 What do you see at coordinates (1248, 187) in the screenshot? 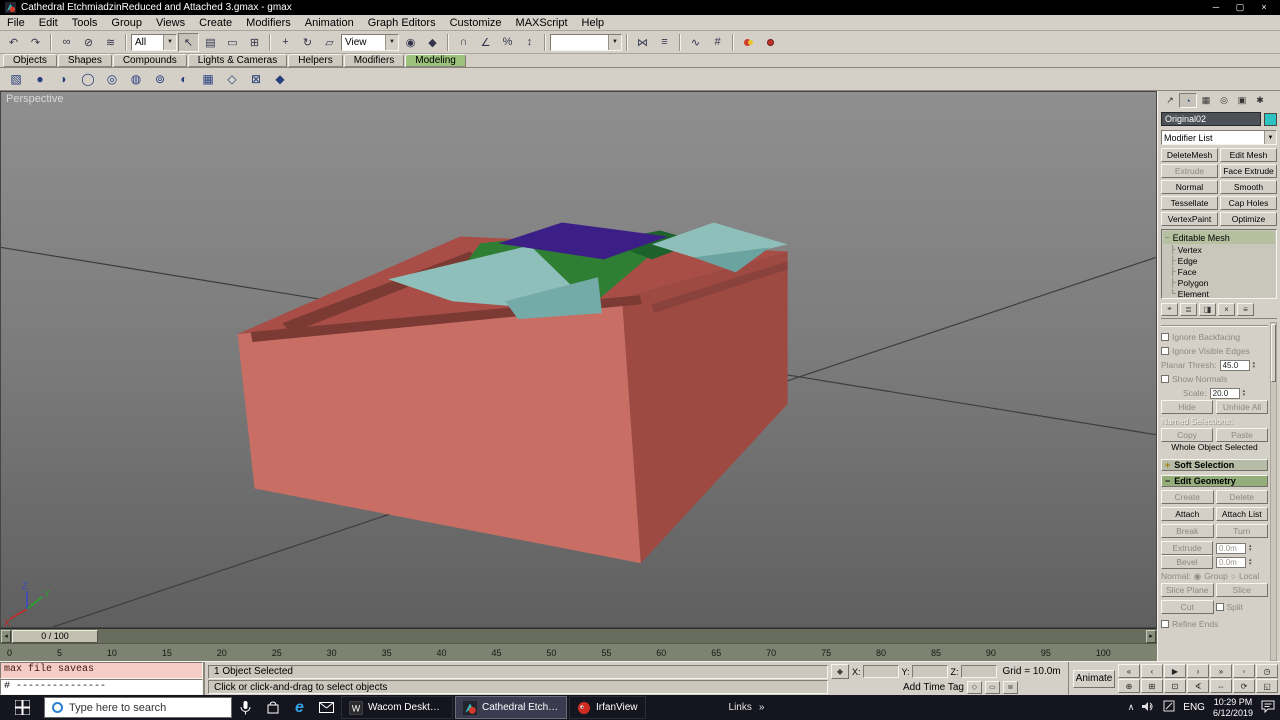
I see `smooth-button: Smooth` at bounding box center [1248, 187].